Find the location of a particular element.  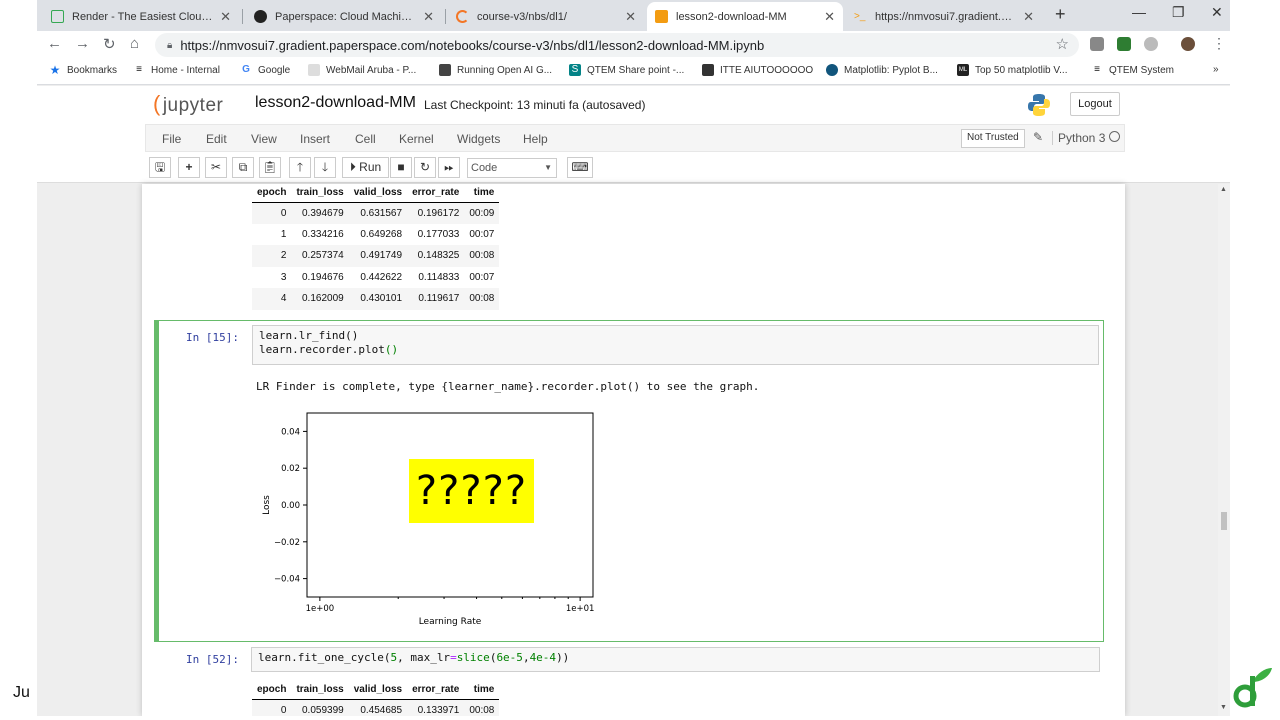

x-tick-label: 1e+00 is located at coordinates (320, 609).